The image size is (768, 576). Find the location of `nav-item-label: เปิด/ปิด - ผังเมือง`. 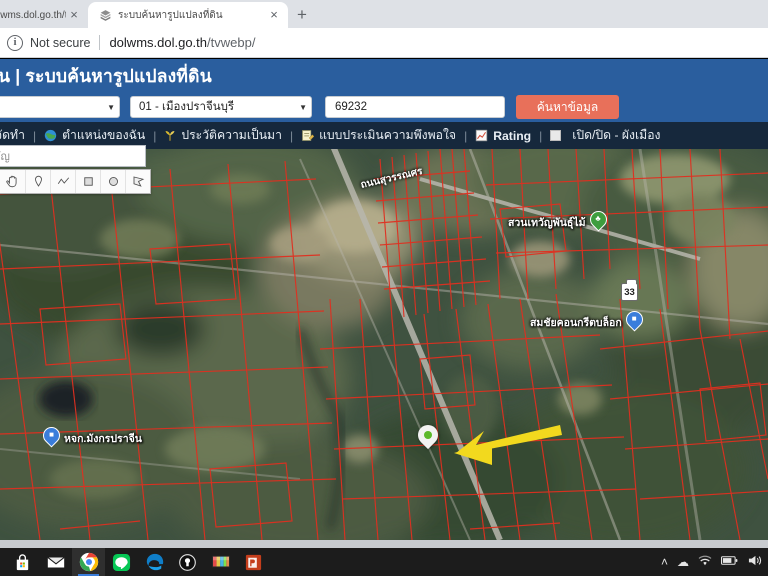

nav-item-label: เปิด/ปิด - ผังเมือง is located at coordinates (616, 135).